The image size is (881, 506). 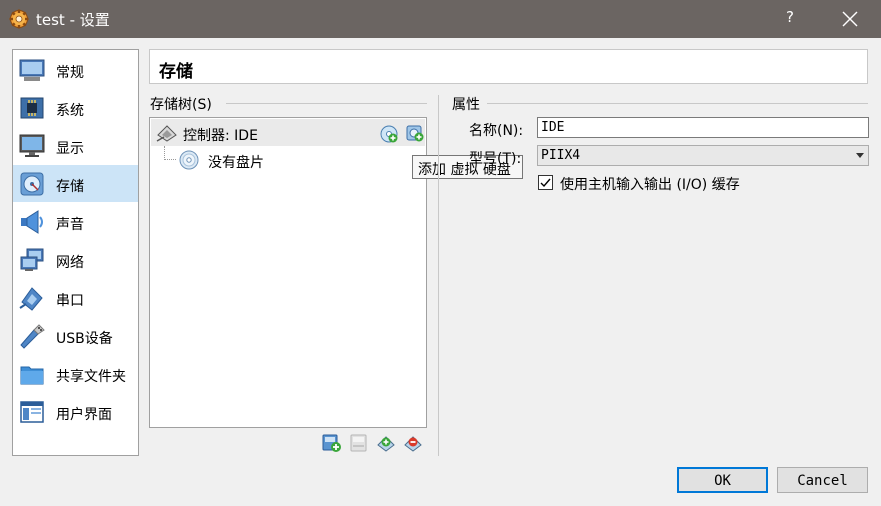 What do you see at coordinates (73, 20) in the screenshot?
I see `window-title: test - 设置` at bounding box center [73, 20].